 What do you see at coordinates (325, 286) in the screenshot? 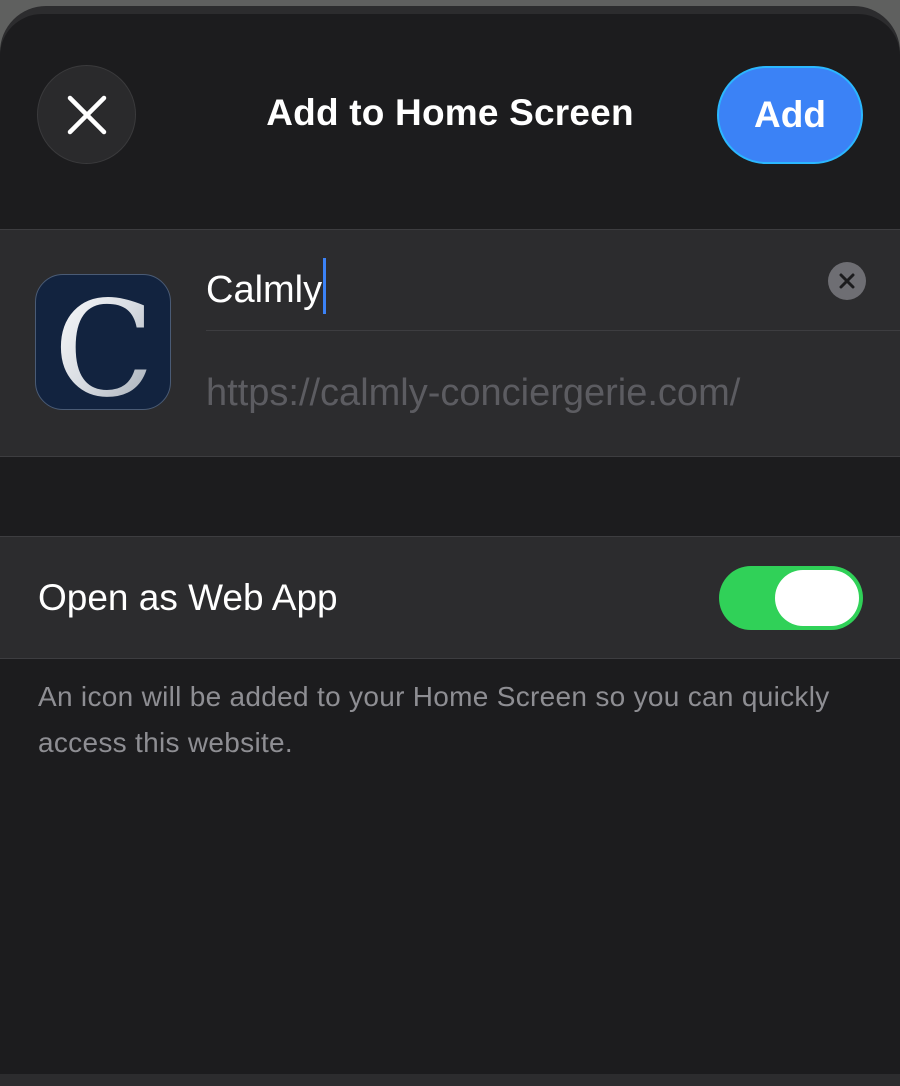
I see `text-caret` at bounding box center [325, 286].